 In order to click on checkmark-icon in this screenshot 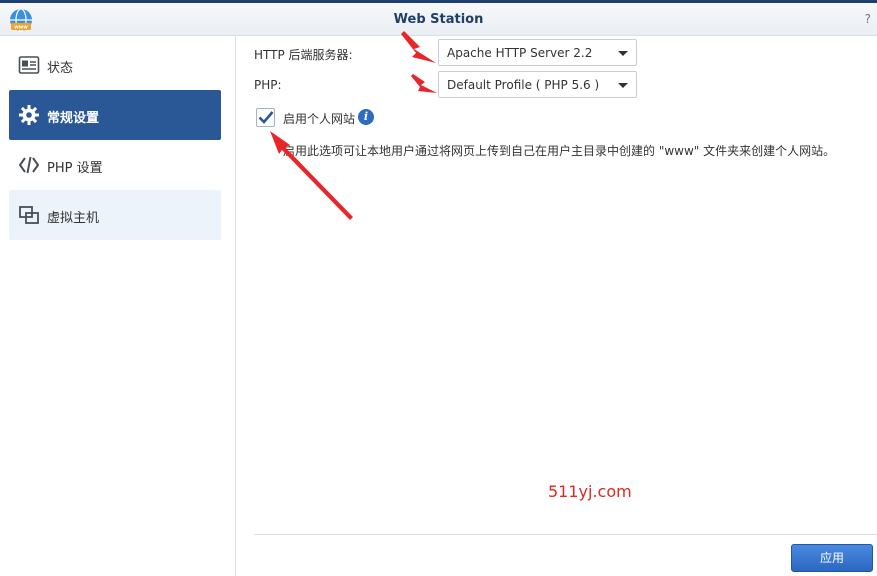, I will do `click(266, 117)`.